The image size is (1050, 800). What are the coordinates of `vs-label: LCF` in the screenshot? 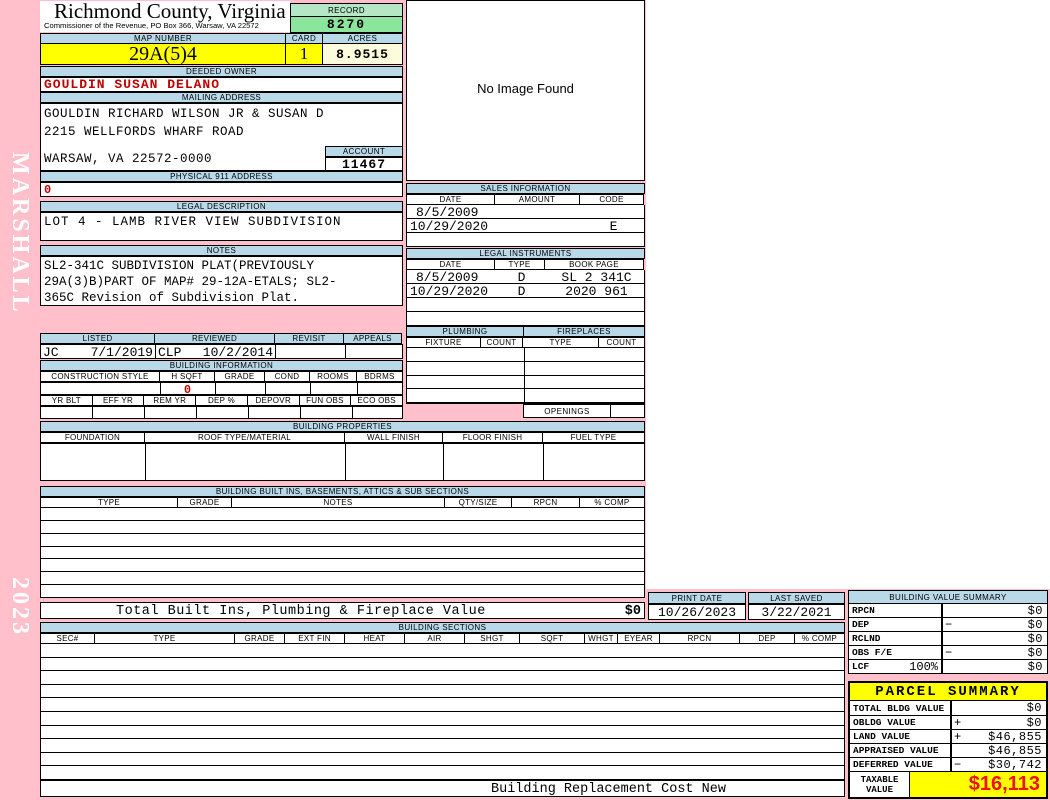 It's located at (861, 666).